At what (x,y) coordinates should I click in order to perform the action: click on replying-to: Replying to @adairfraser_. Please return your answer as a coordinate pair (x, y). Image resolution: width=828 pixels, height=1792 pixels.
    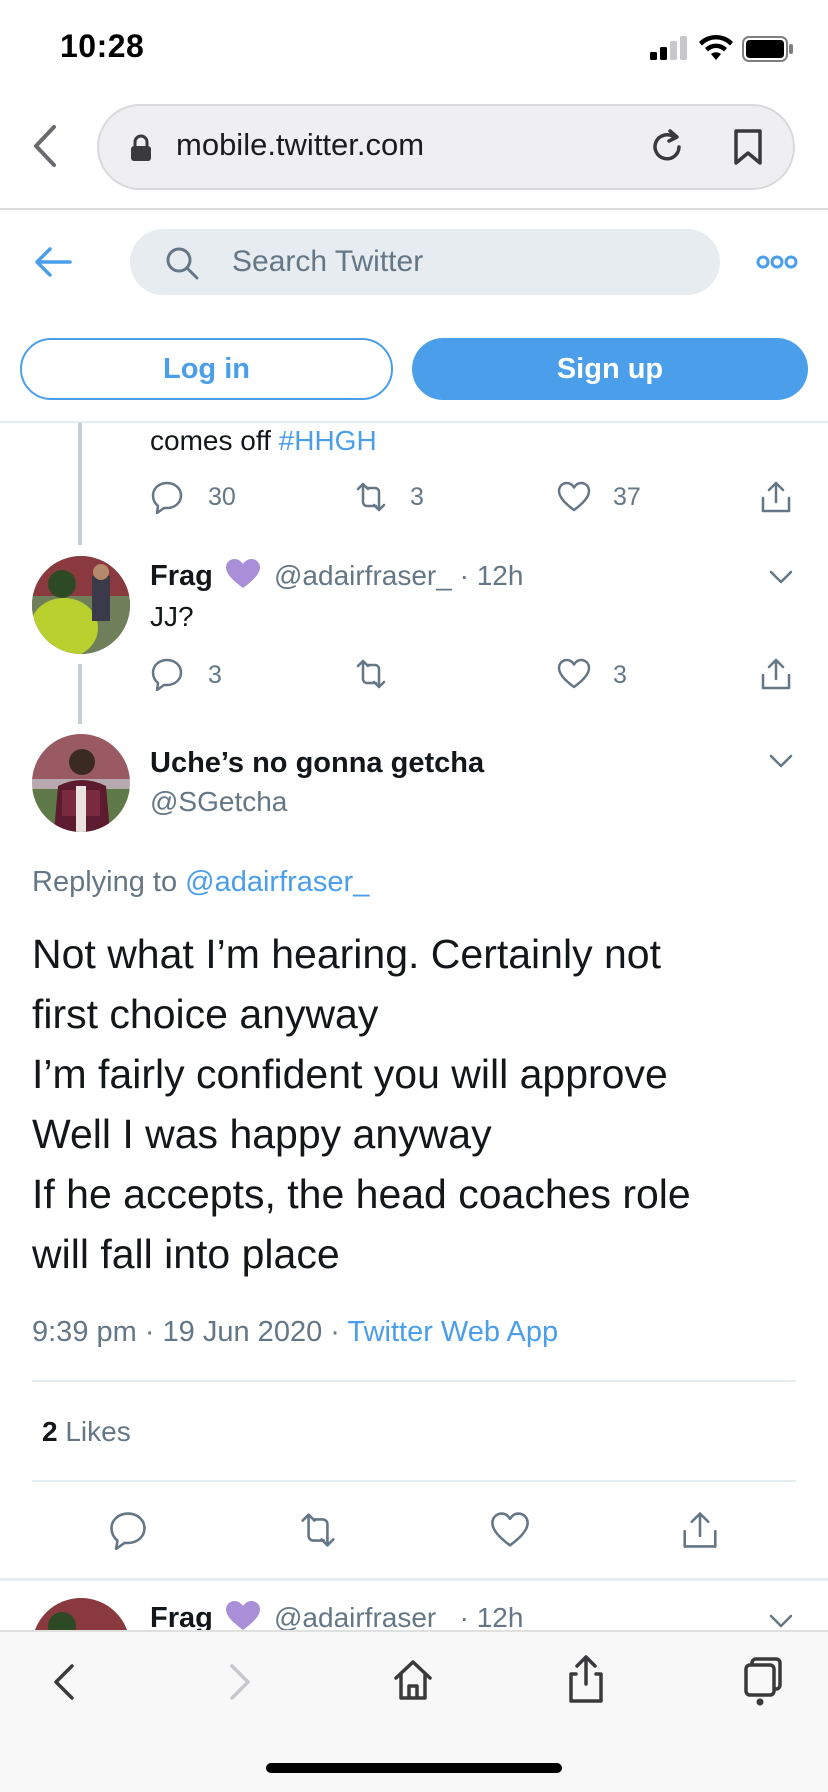
    Looking at the image, I should click on (200, 882).